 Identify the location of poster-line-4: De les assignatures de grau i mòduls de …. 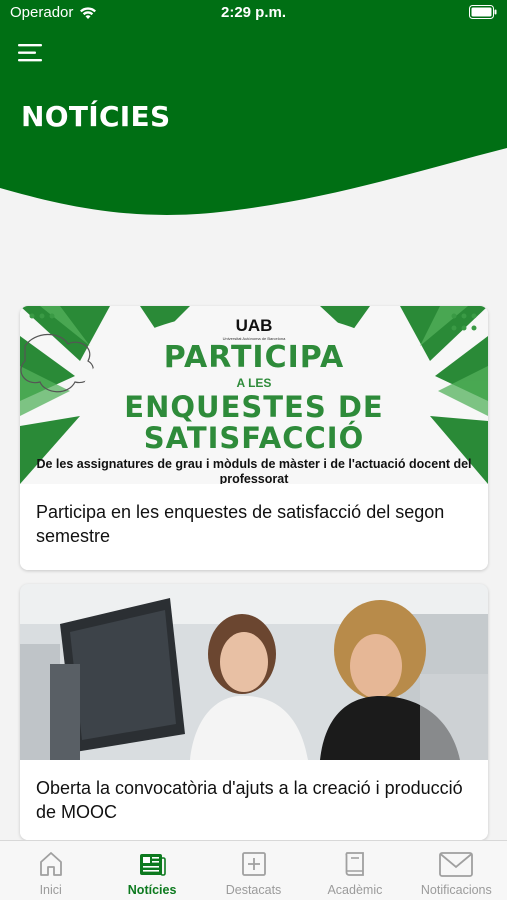
(254, 470).